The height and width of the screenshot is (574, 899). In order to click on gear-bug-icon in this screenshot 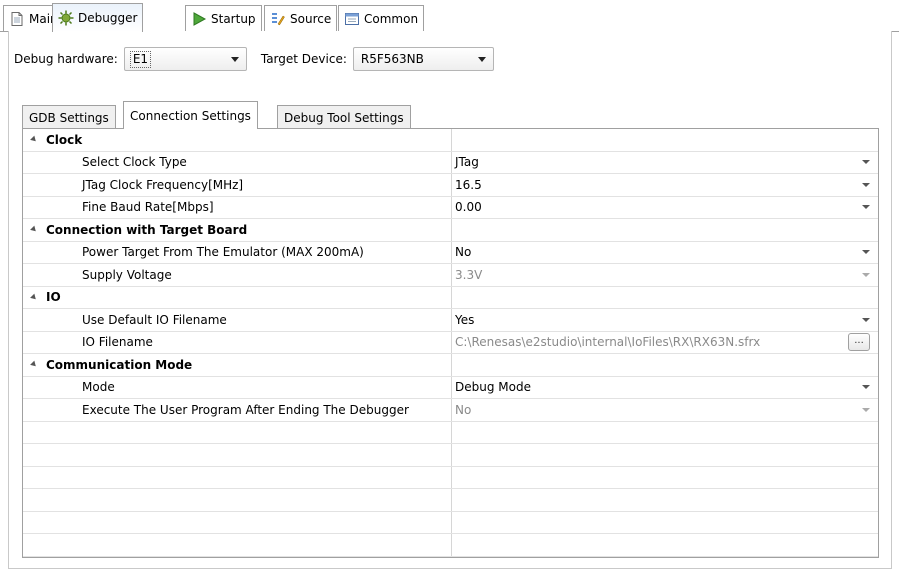, I will do `click(66, 18)`.